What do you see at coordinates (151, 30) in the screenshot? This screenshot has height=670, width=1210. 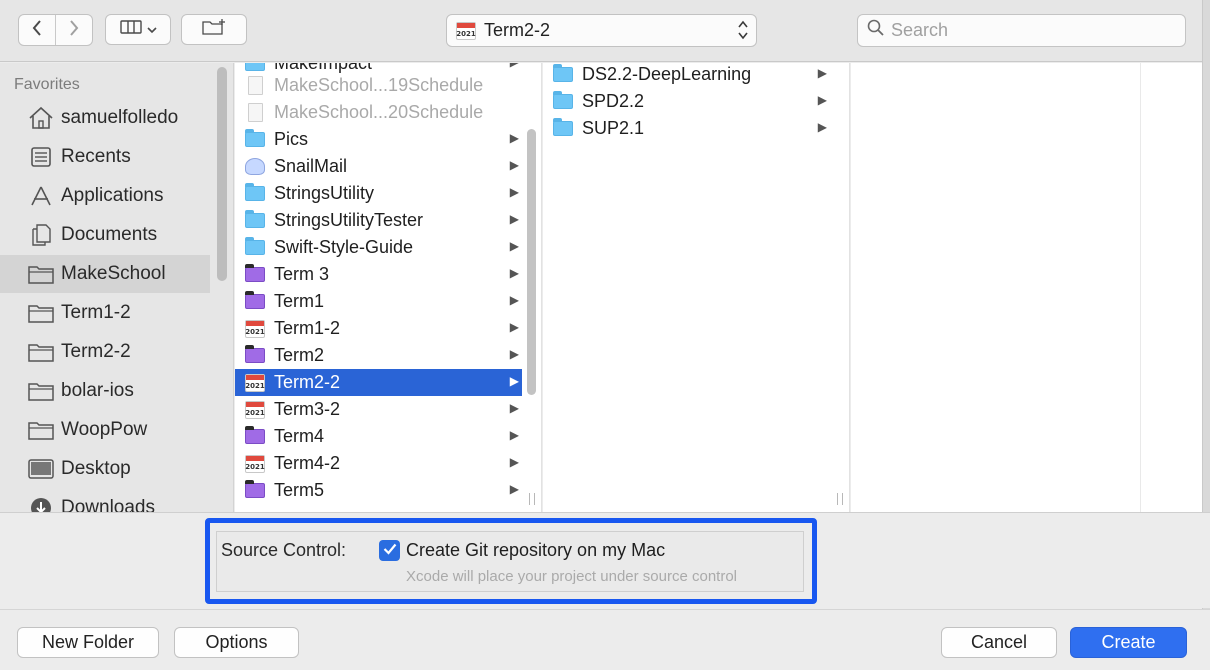 I see `chevron-down-icon` at bounding box center [151, 30].